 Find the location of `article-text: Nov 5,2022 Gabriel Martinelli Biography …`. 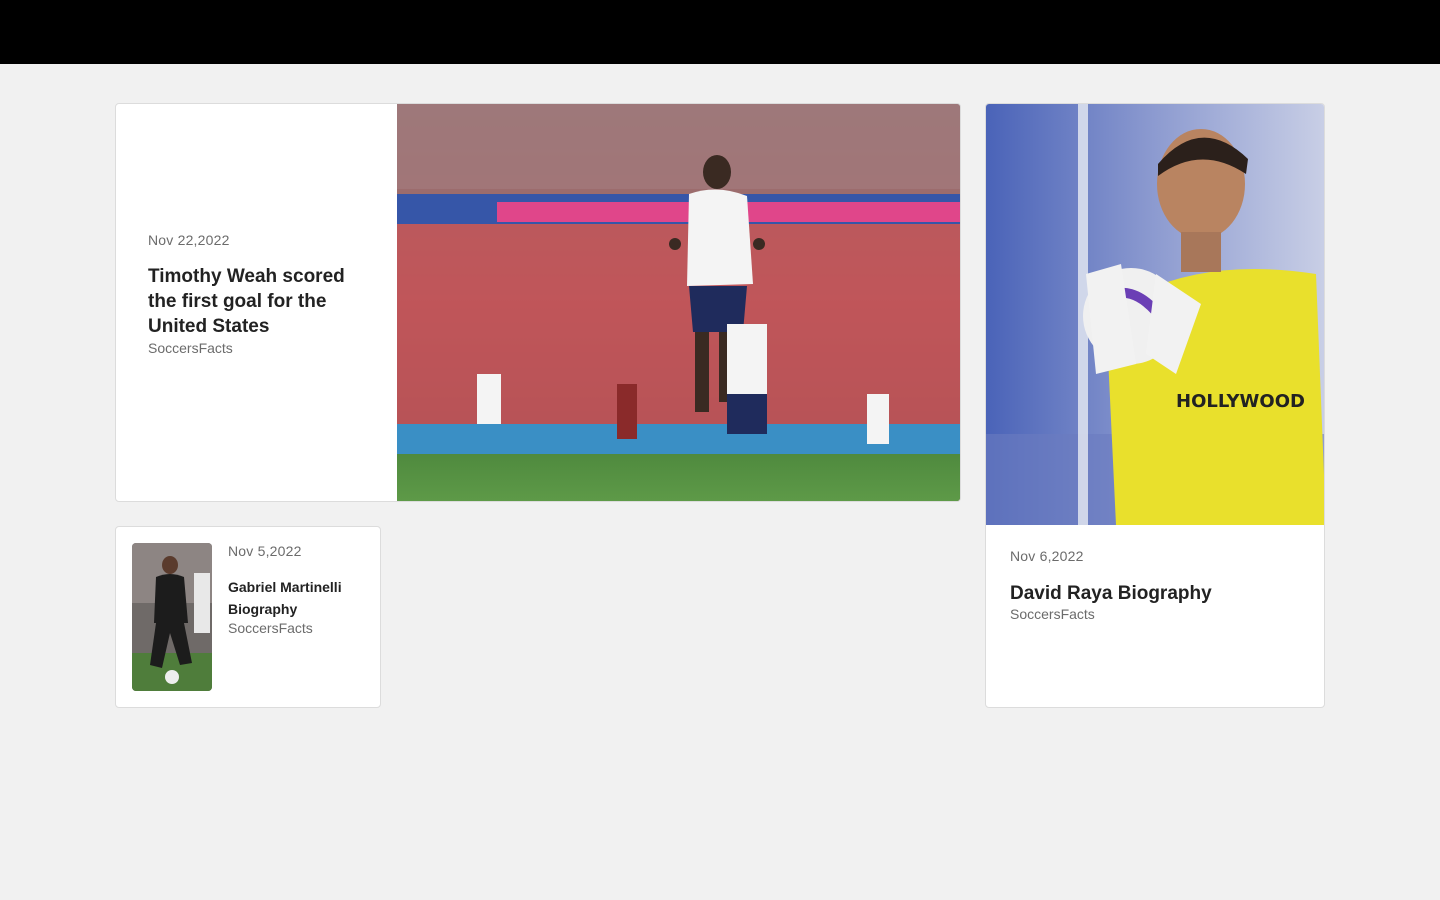

article-text: Nov 5,2022 Gabriel Martinelli Biography … is located at coordinates (298, 590).